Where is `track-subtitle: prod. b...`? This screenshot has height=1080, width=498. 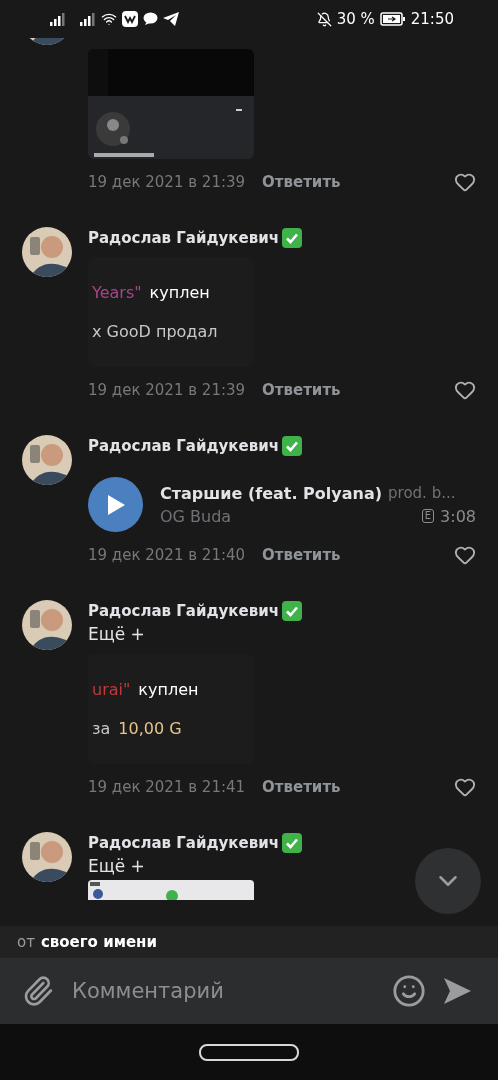 track-subtitle: prod. b... is located at coordinates (422, 493).